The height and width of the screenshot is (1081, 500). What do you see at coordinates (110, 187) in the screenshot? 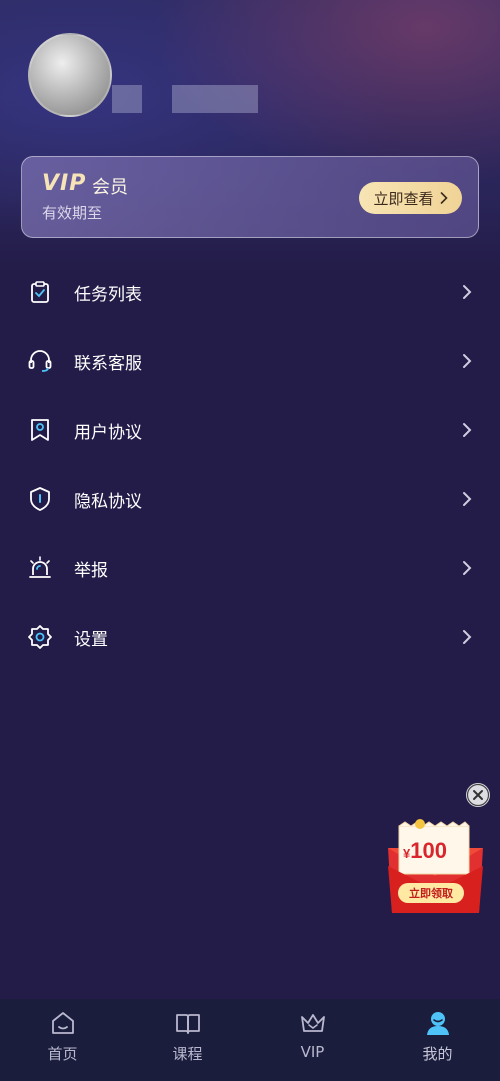
I see `vip-title: 会员` at bounding box center [110, 187].